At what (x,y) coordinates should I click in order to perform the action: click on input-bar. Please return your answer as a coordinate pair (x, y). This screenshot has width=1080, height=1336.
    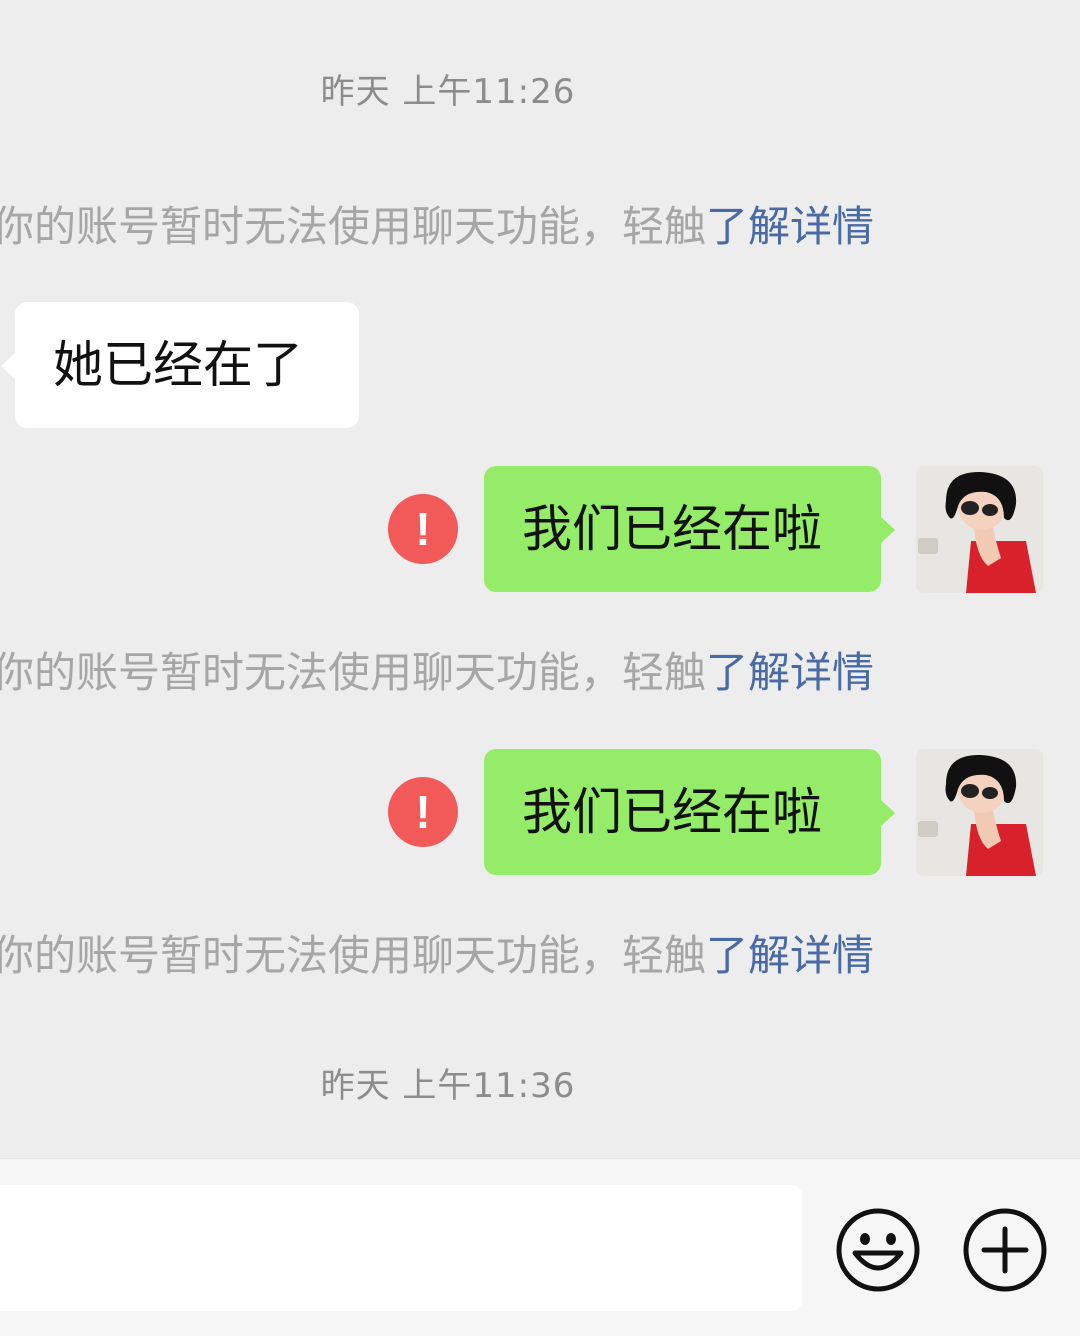
    Looking at the image, I should click on (540, 1247).